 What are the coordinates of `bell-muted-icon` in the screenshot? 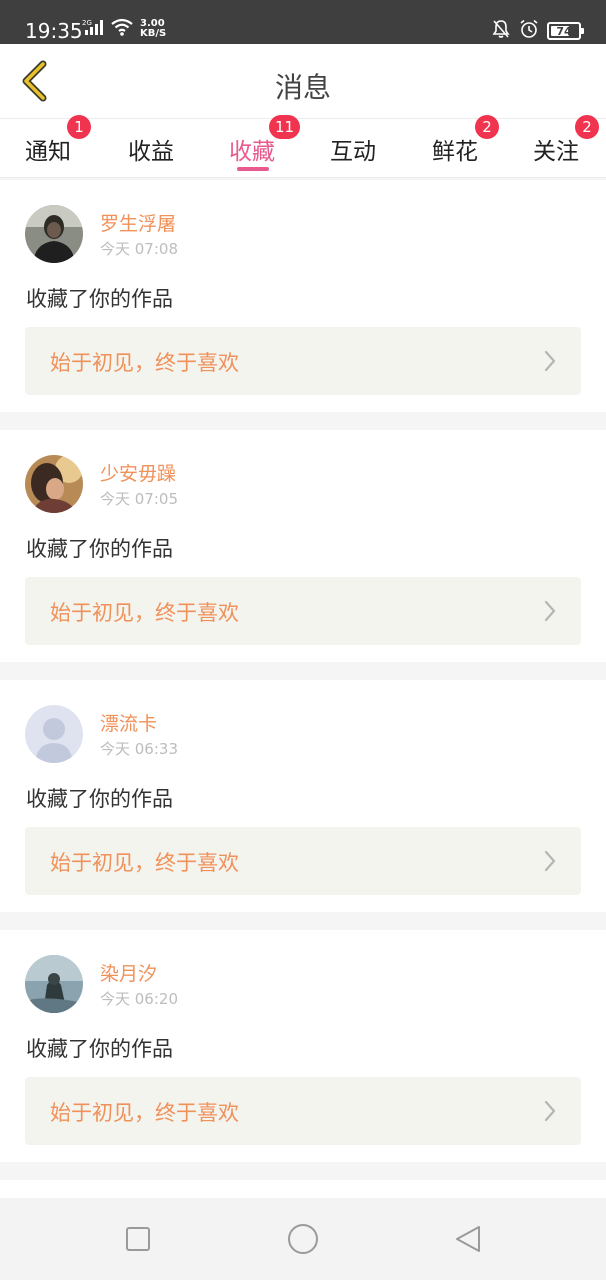 It's located at (501, 31).